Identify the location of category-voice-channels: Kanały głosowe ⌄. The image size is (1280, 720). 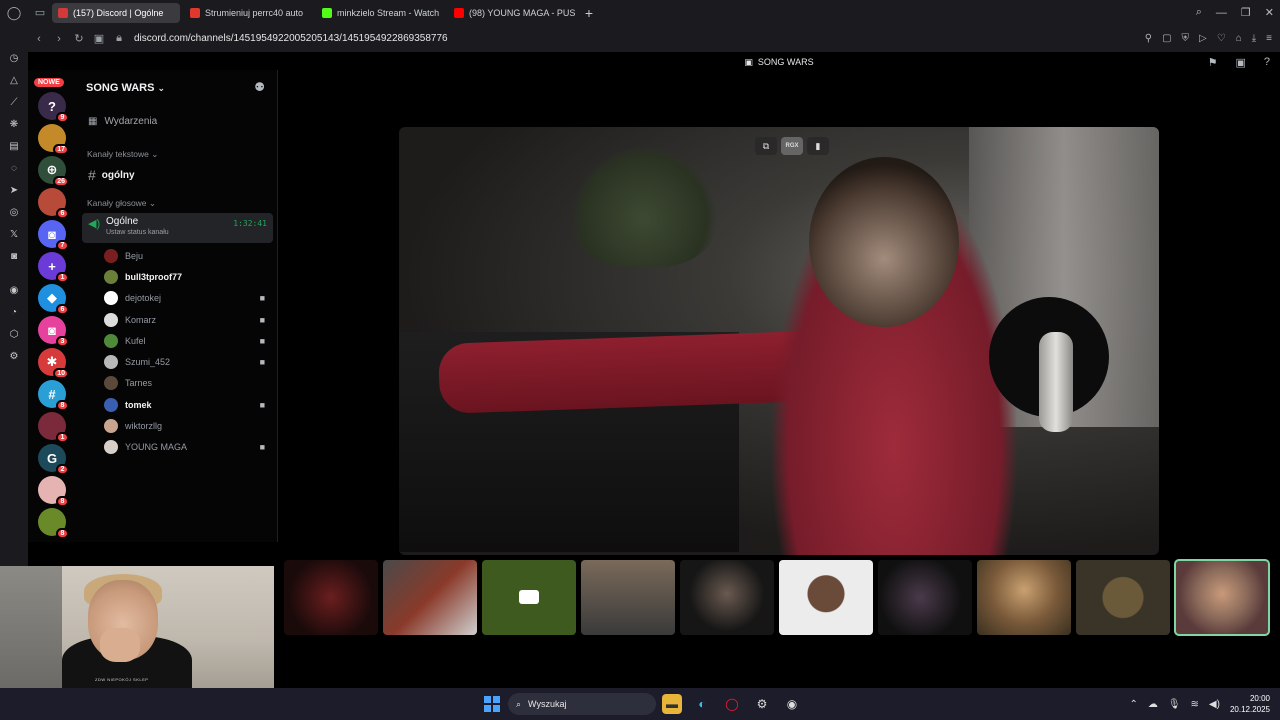
(182, 203).